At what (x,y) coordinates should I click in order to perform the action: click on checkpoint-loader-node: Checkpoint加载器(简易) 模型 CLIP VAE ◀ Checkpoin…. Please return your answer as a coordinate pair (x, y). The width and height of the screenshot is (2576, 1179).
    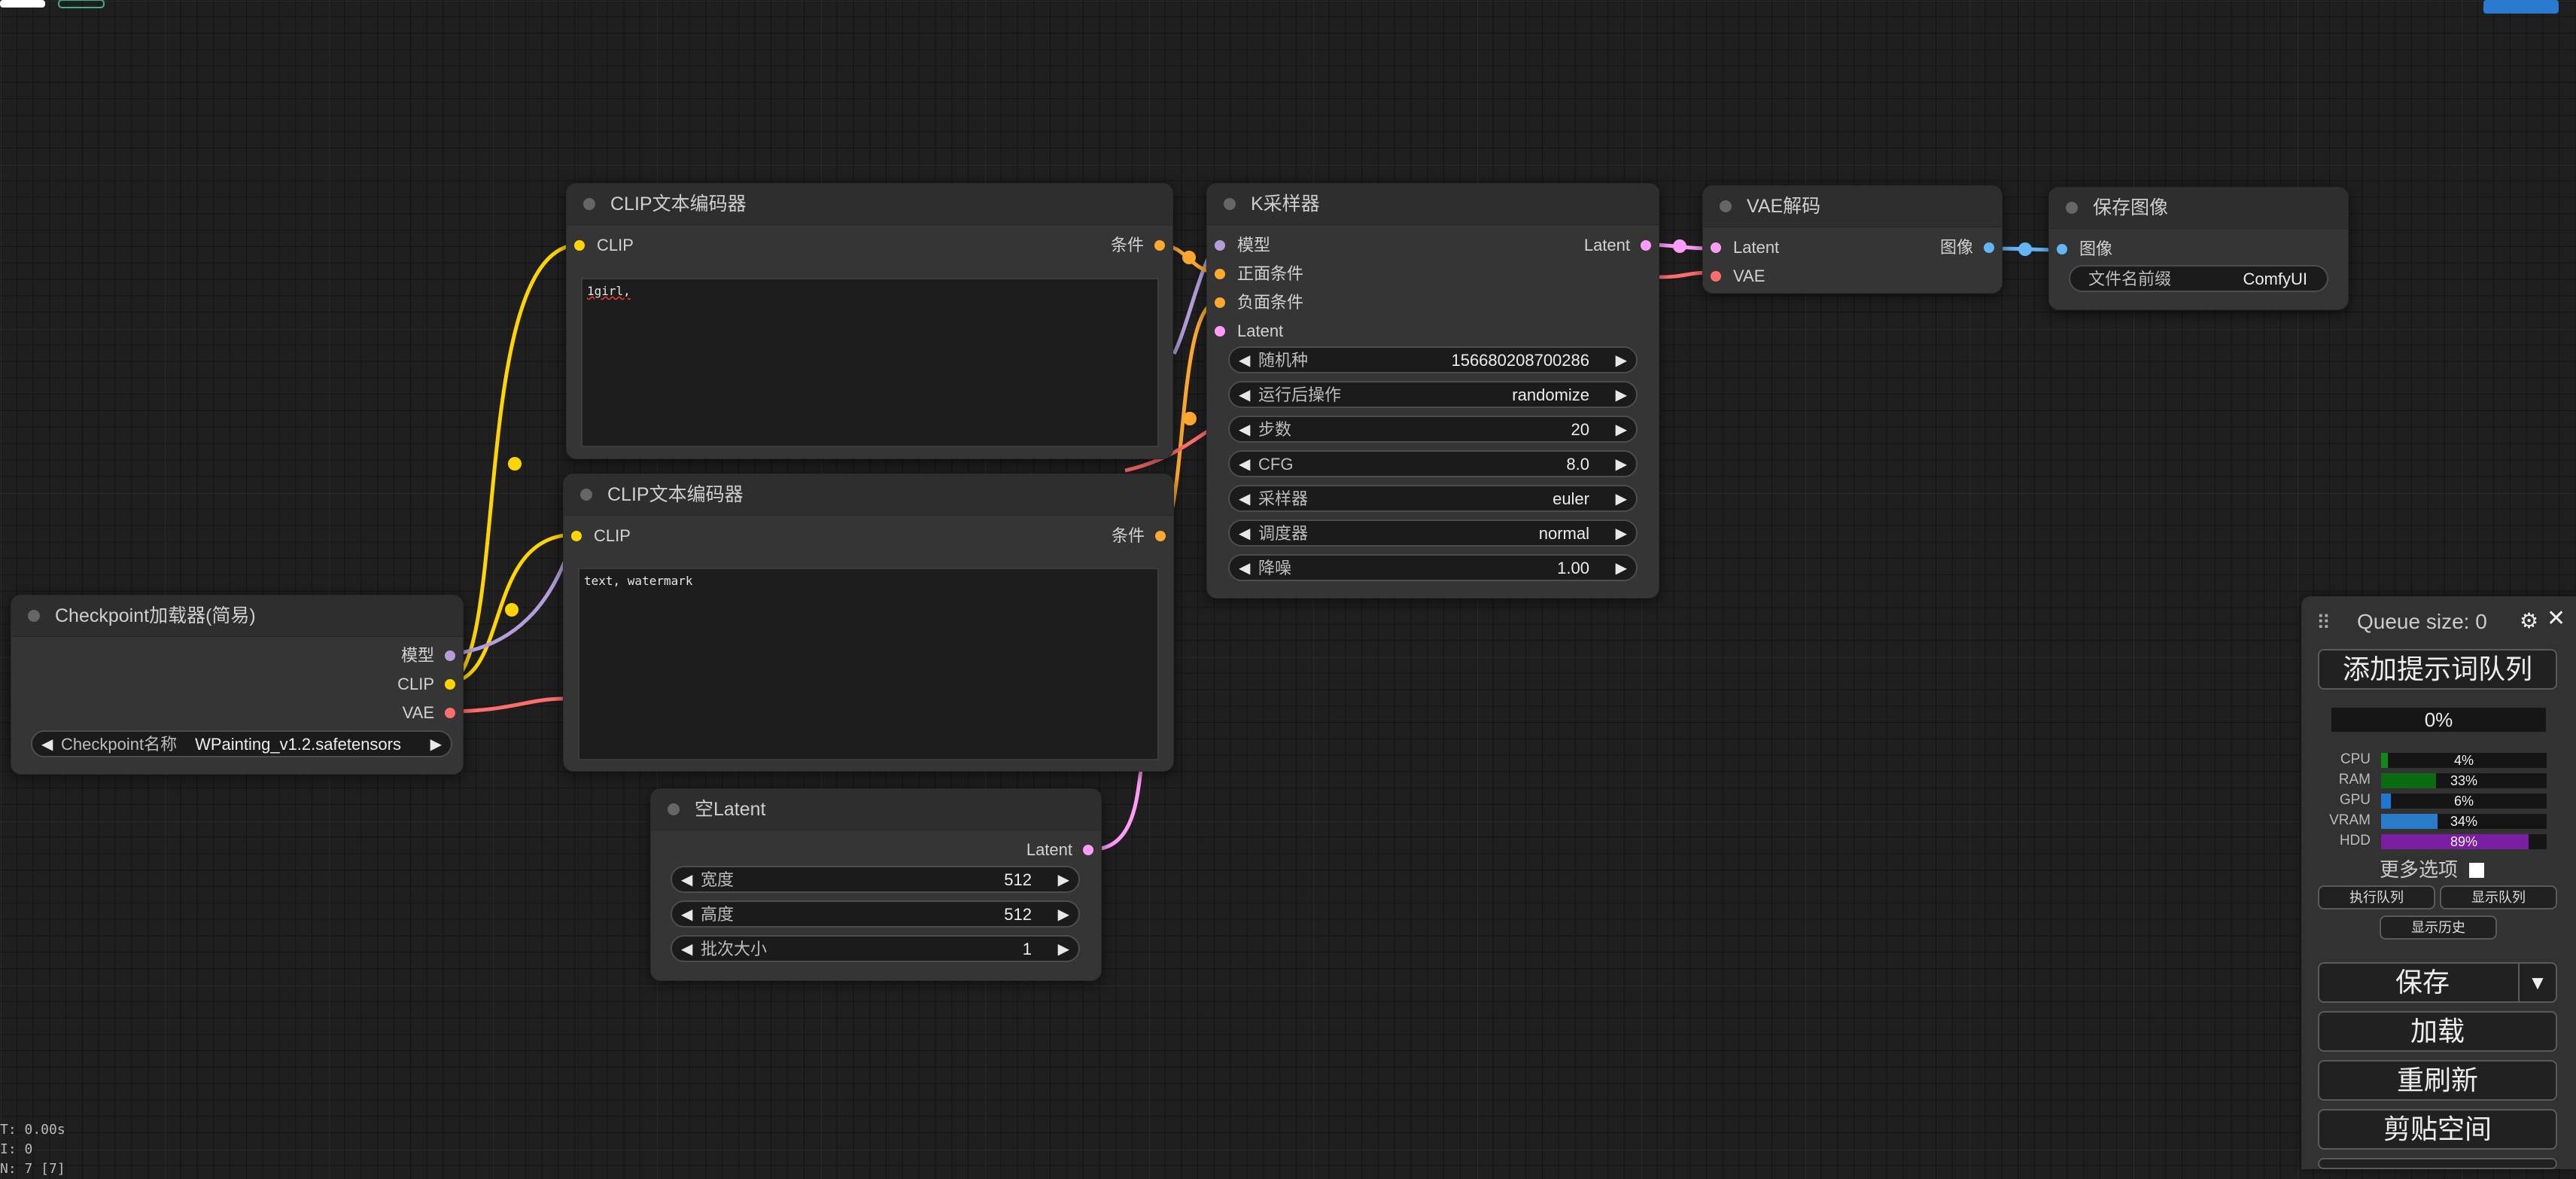
    Looking at the image, I should click on (237, 685).